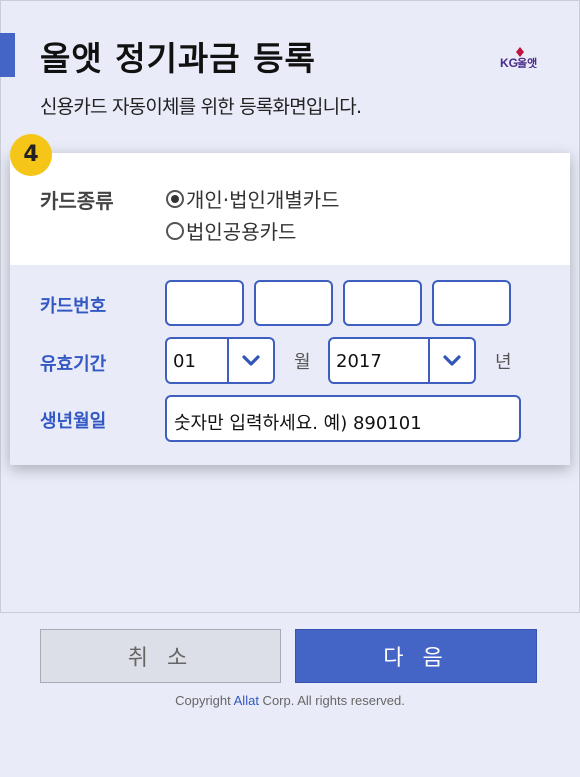  What do you see at coordinates (201, 107) in the screenshot?
I see `page-subtitle: 신용카드 자동이체를 위한 등록화면입니다.` at bounding box center [201, 107].